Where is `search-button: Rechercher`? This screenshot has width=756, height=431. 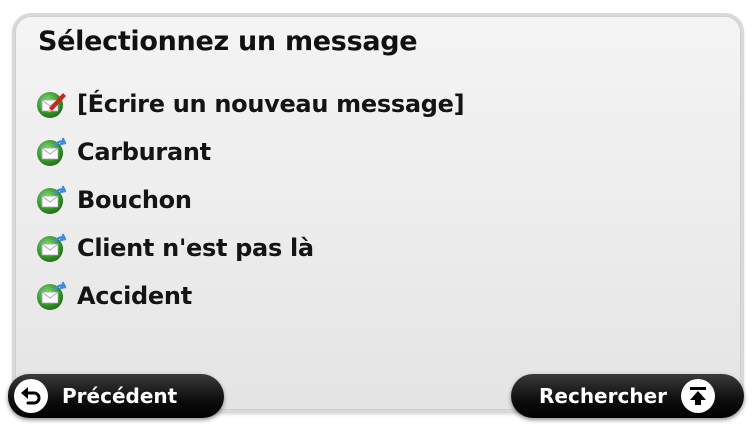 search-button: Rechercher is located at coordinates (627, 396).